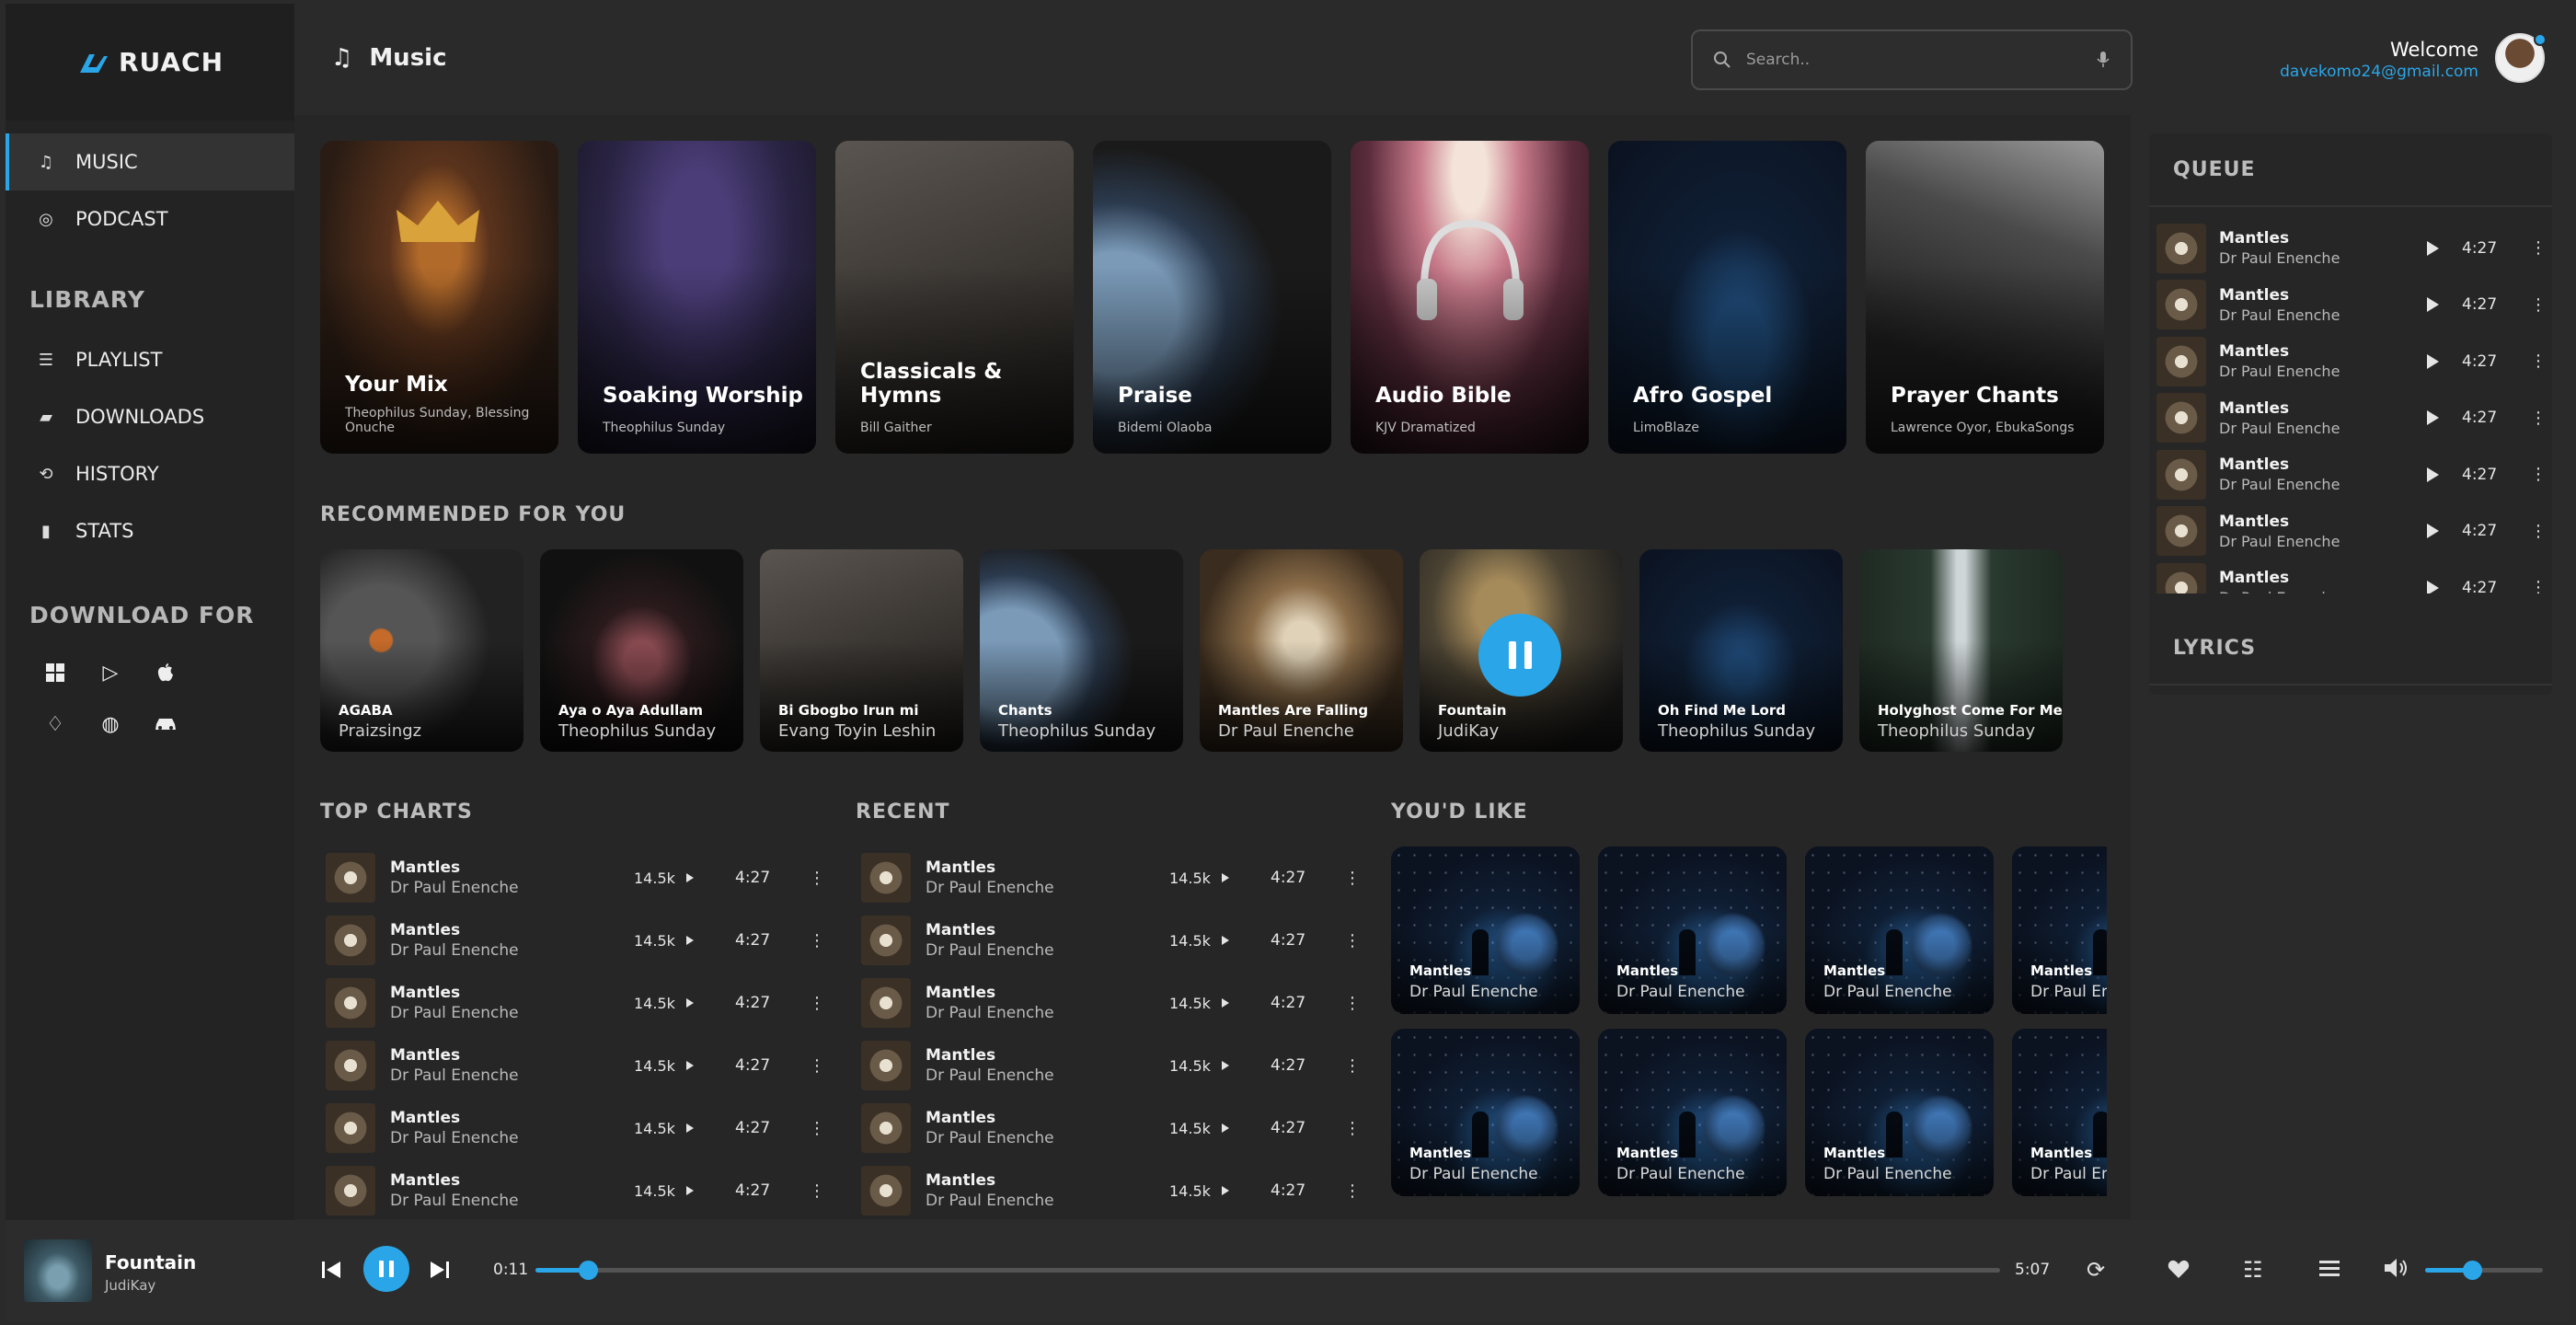 This screenshot has width=2576, height=1325. I want to click on repeat-icon: ⟳, so click(2096, 1270).